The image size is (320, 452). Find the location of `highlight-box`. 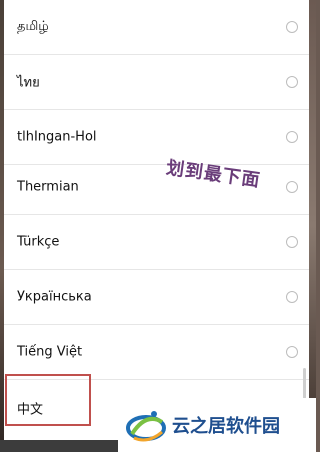

highlight-box is located at coordinates (48, 400).